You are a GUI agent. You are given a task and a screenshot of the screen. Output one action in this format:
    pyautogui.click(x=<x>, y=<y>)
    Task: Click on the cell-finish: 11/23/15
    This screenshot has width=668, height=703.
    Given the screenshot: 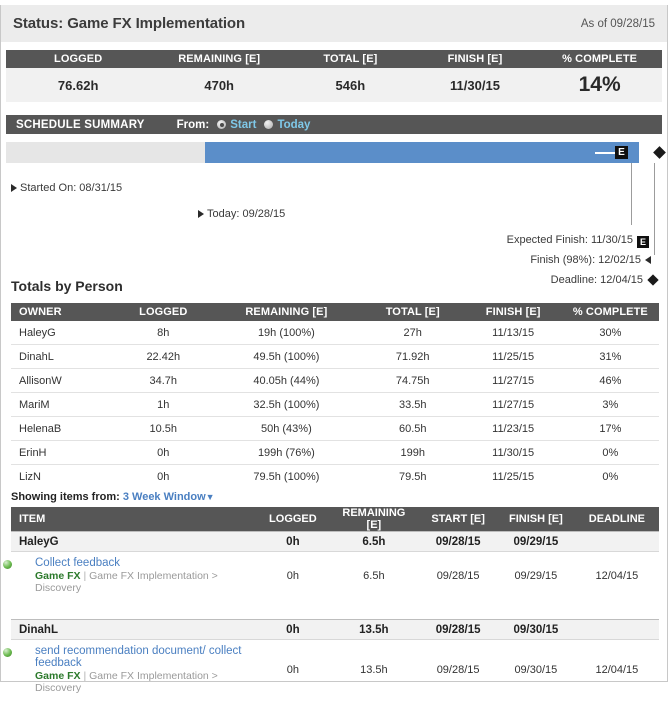 What is the action you would take?
    pyautogui.click(x=513, y=429)
    